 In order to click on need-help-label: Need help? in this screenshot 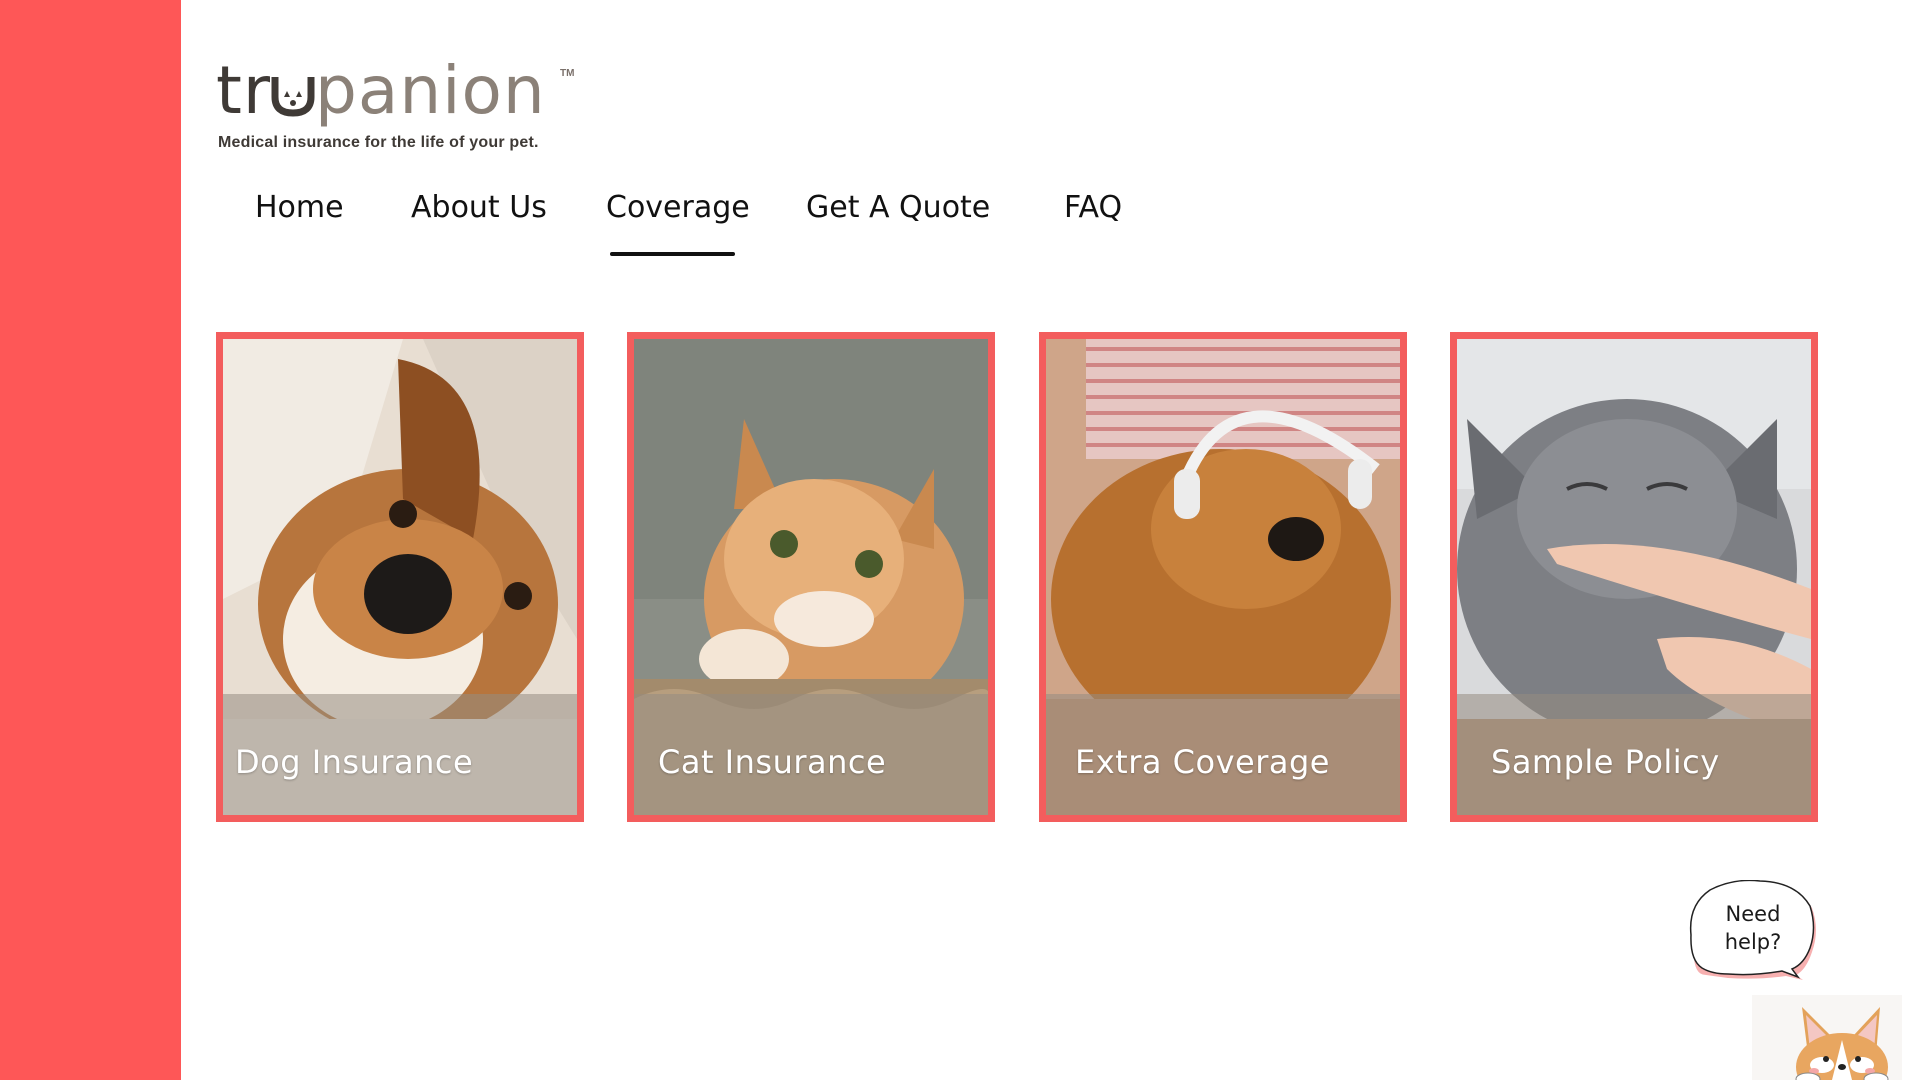, I will do `click(1753, 928)`.